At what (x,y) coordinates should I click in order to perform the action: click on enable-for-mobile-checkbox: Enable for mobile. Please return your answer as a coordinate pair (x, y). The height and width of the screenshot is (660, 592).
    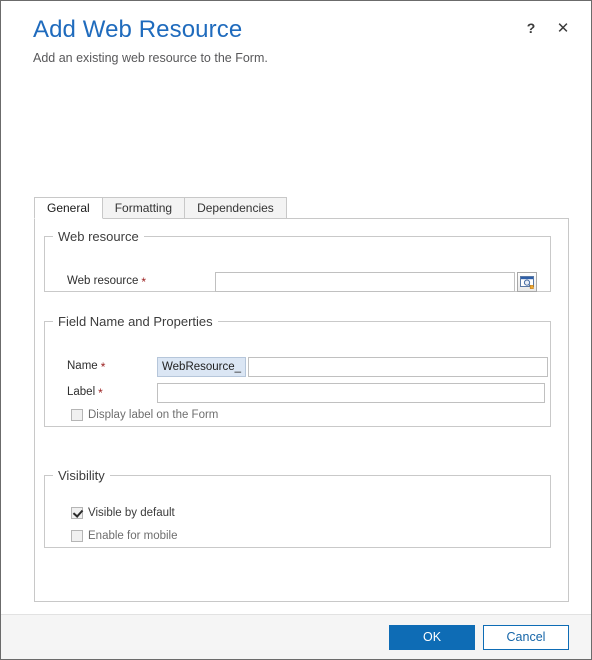
    Looking at the image, I should click on (124, 536).